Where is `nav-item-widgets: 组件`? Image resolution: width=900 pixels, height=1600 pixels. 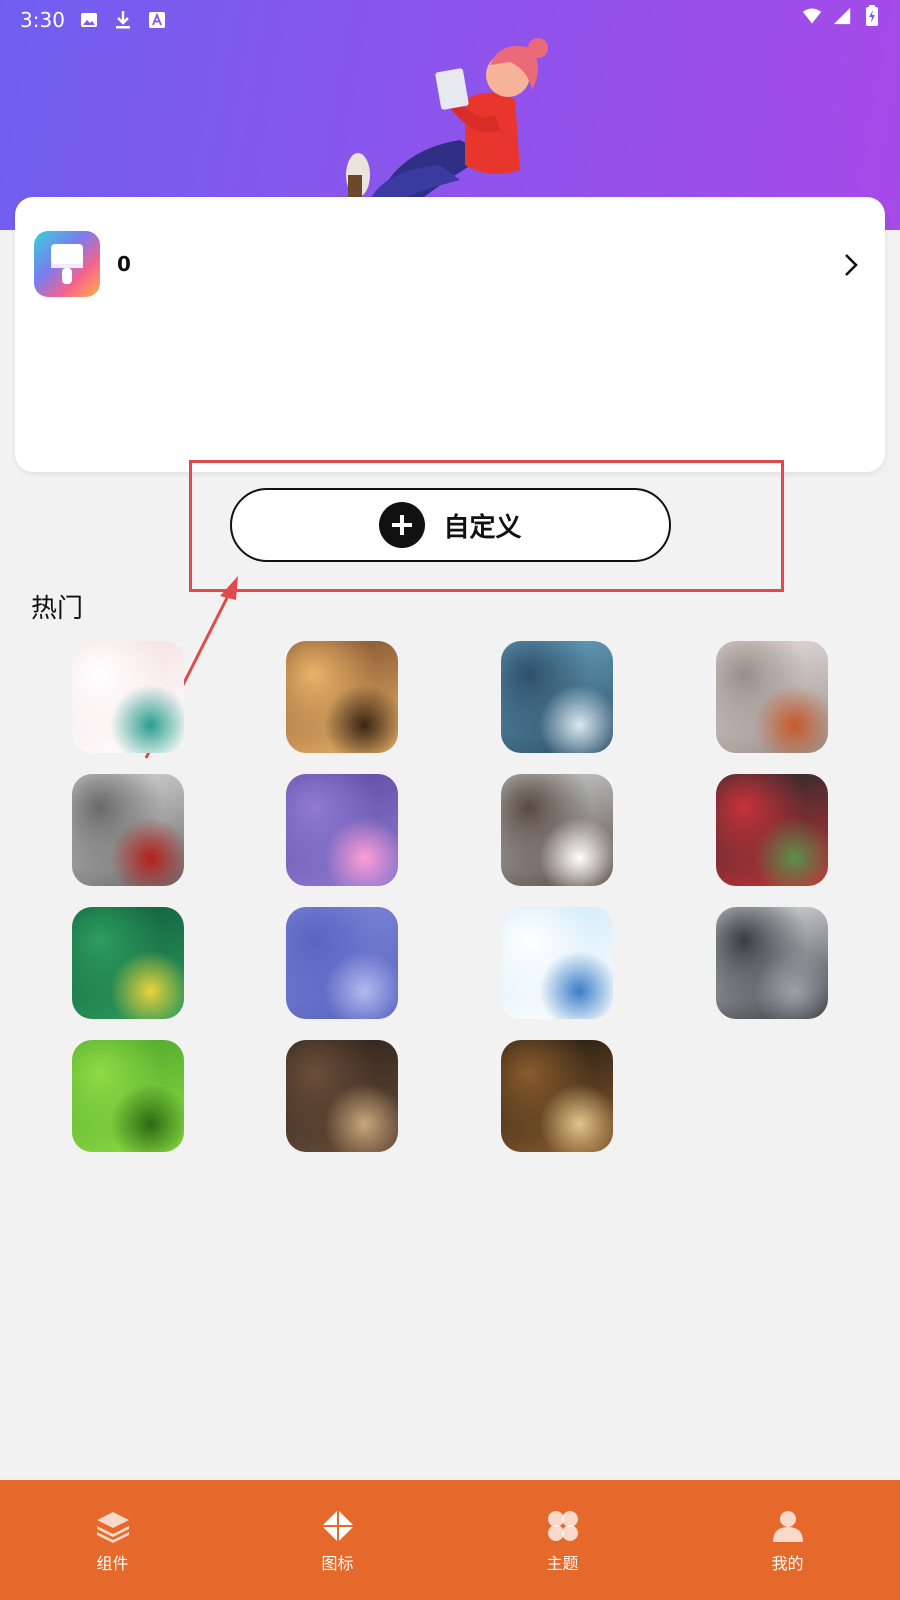 nav-item-widgets: 组件 is located at coordinates (112, 1540).